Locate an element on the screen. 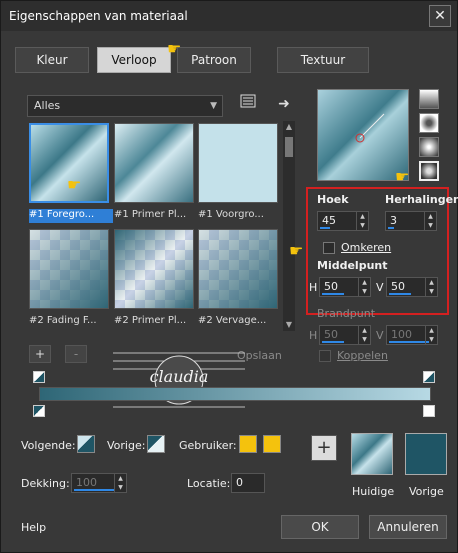  tab-verloop: Verloop is located at coordinates (134, 60).